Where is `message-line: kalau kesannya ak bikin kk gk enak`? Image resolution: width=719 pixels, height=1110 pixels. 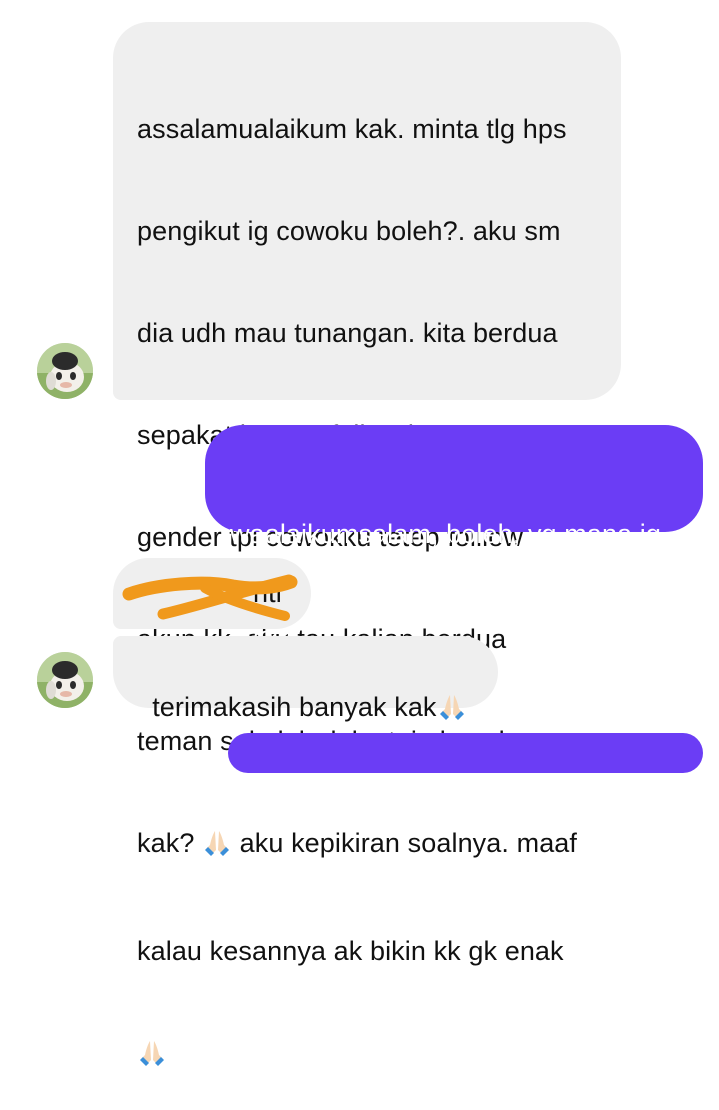
message-line: kalau kesannya ak bikin kk gk enak is located at coordinates (350, 951).